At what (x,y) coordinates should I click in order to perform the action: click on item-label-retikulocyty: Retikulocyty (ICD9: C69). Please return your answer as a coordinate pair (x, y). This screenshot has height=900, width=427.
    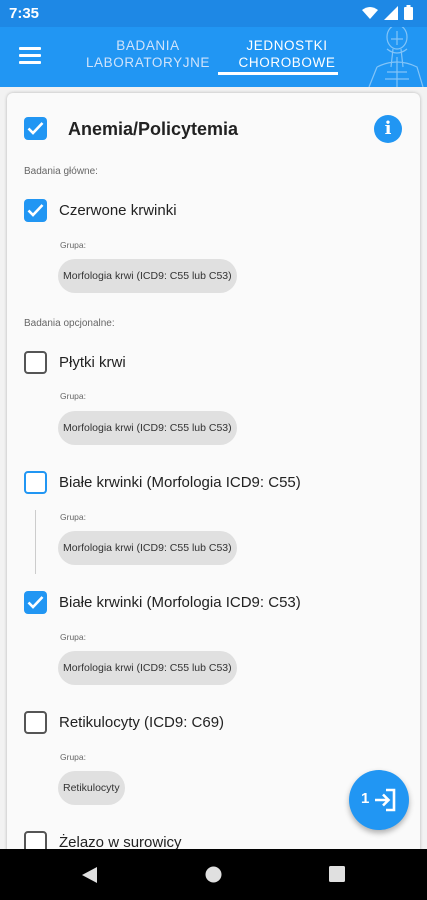
    Looking at the image, I should click on (142, 722).